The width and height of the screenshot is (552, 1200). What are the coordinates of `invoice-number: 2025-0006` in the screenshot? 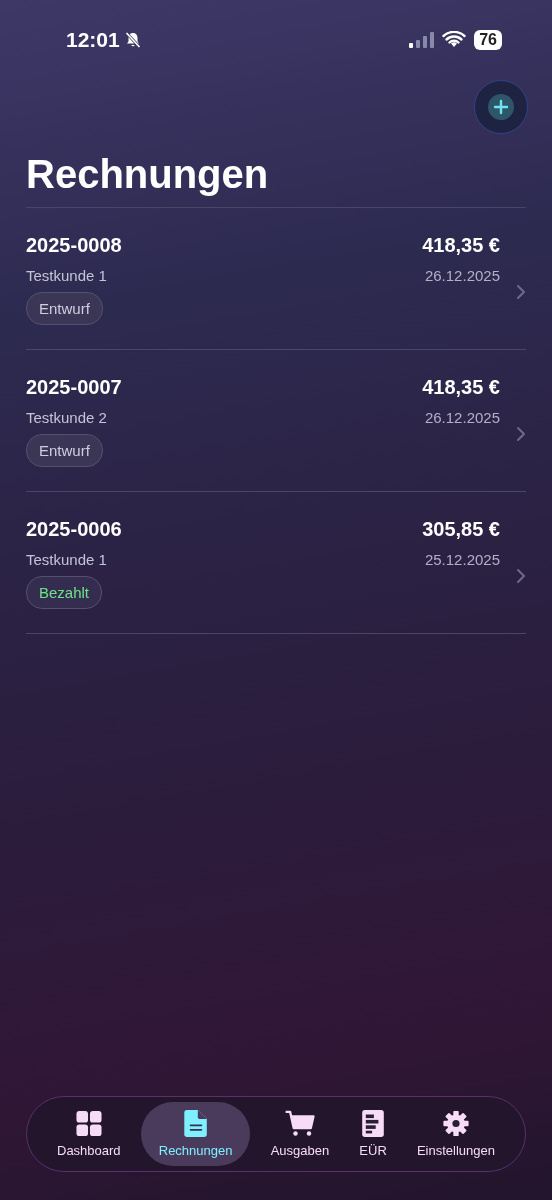 It's located at (74, 529).